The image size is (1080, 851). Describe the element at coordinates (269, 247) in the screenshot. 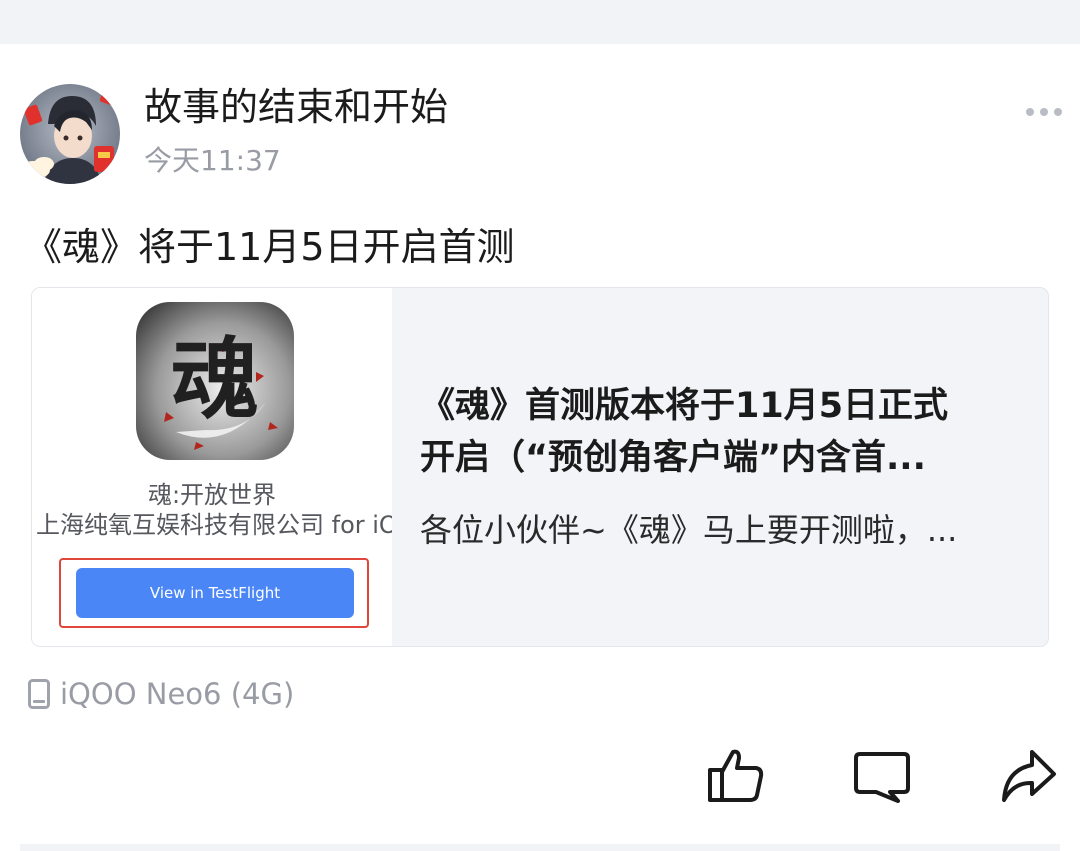

I see `post-text: 《魂》将于11月5日开启首测` at that location.